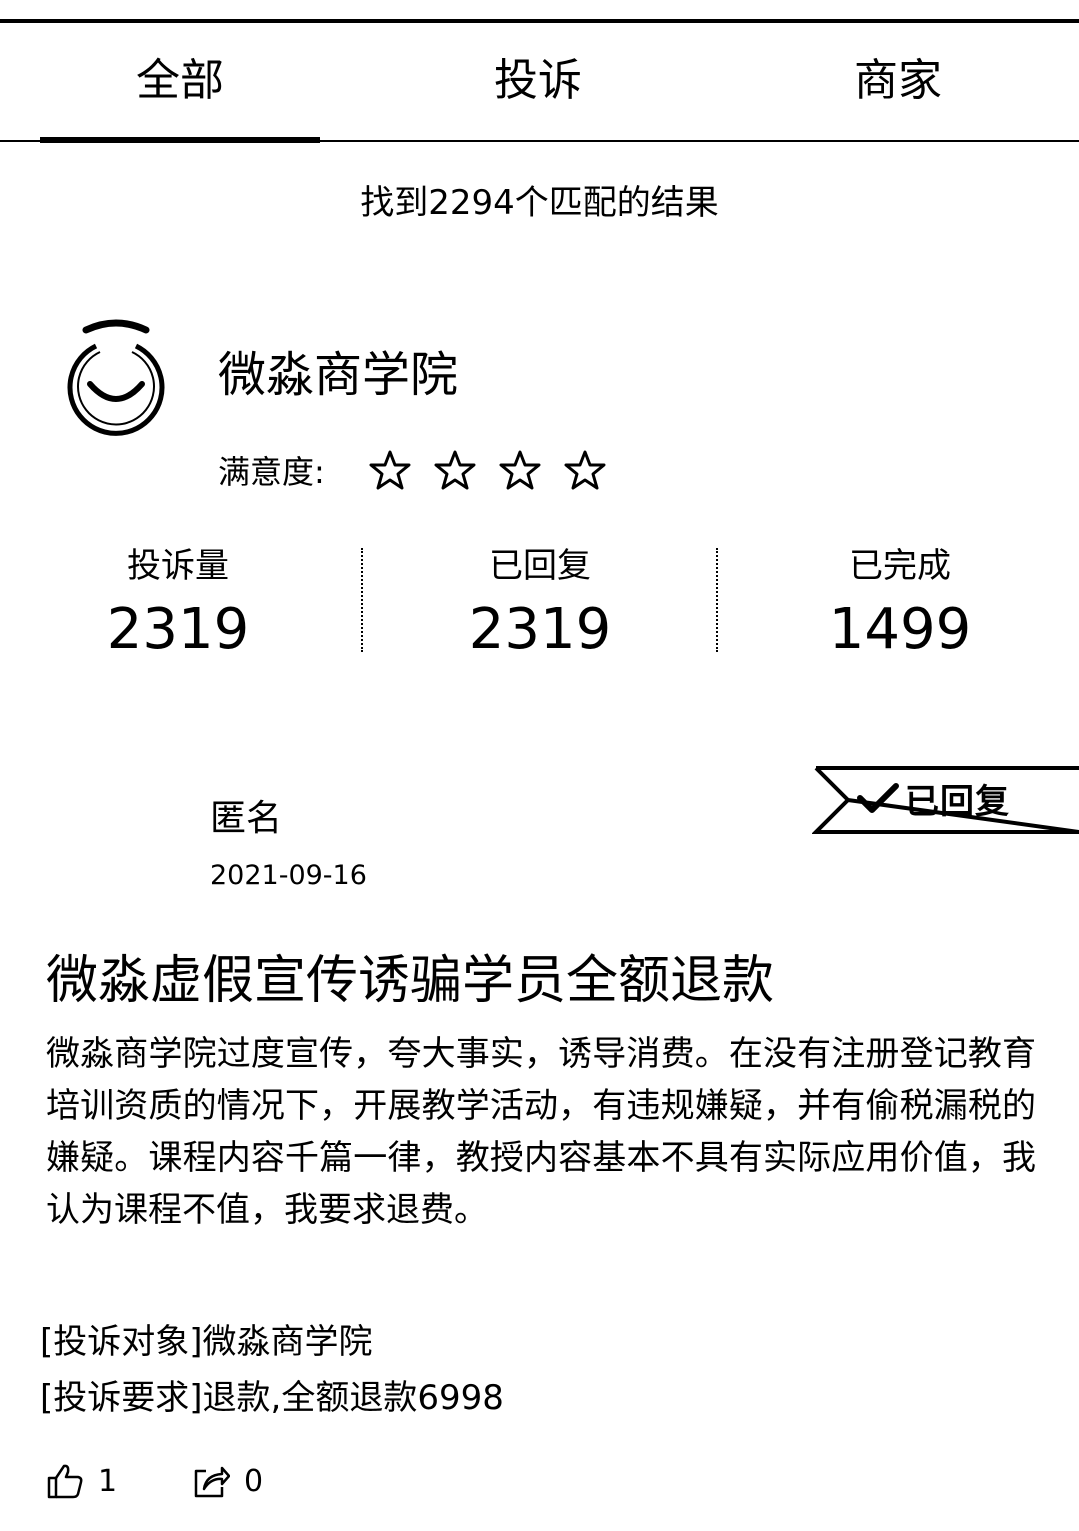  I want to click on stat-replied: 已回复 2319, so click(540, 603).